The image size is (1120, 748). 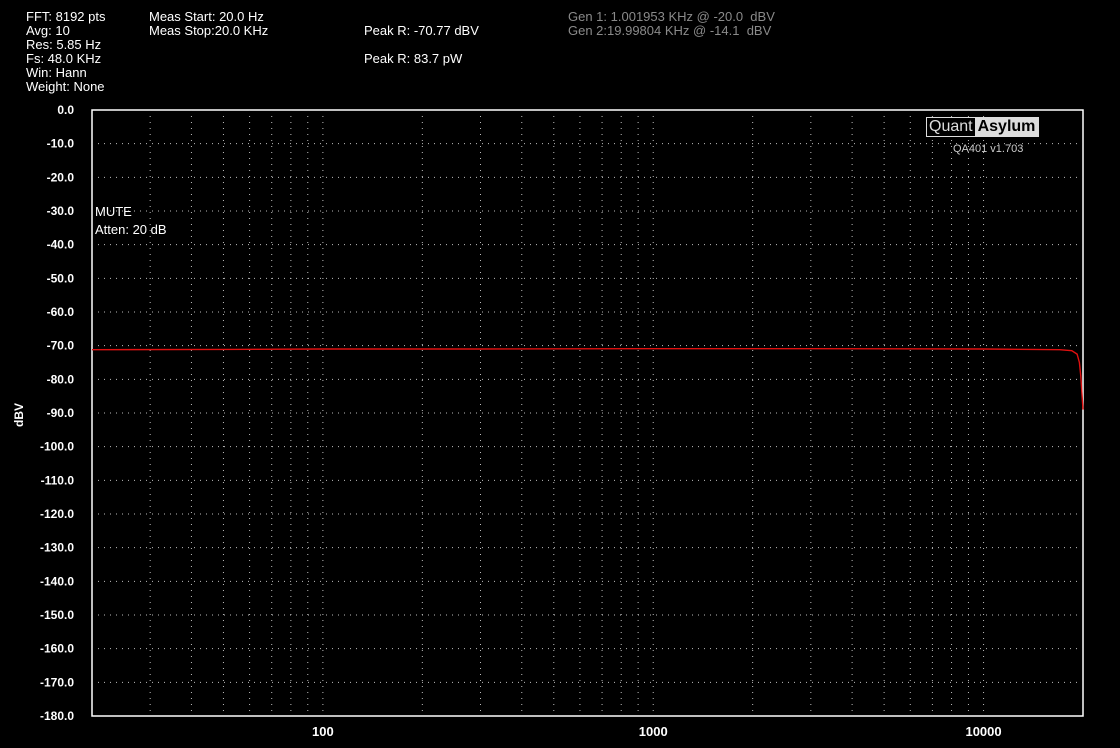 What do you see at coordinates (323, 731) in the screenshot?
I see `x-tick-label: 100` at bounding box center [323, 731].